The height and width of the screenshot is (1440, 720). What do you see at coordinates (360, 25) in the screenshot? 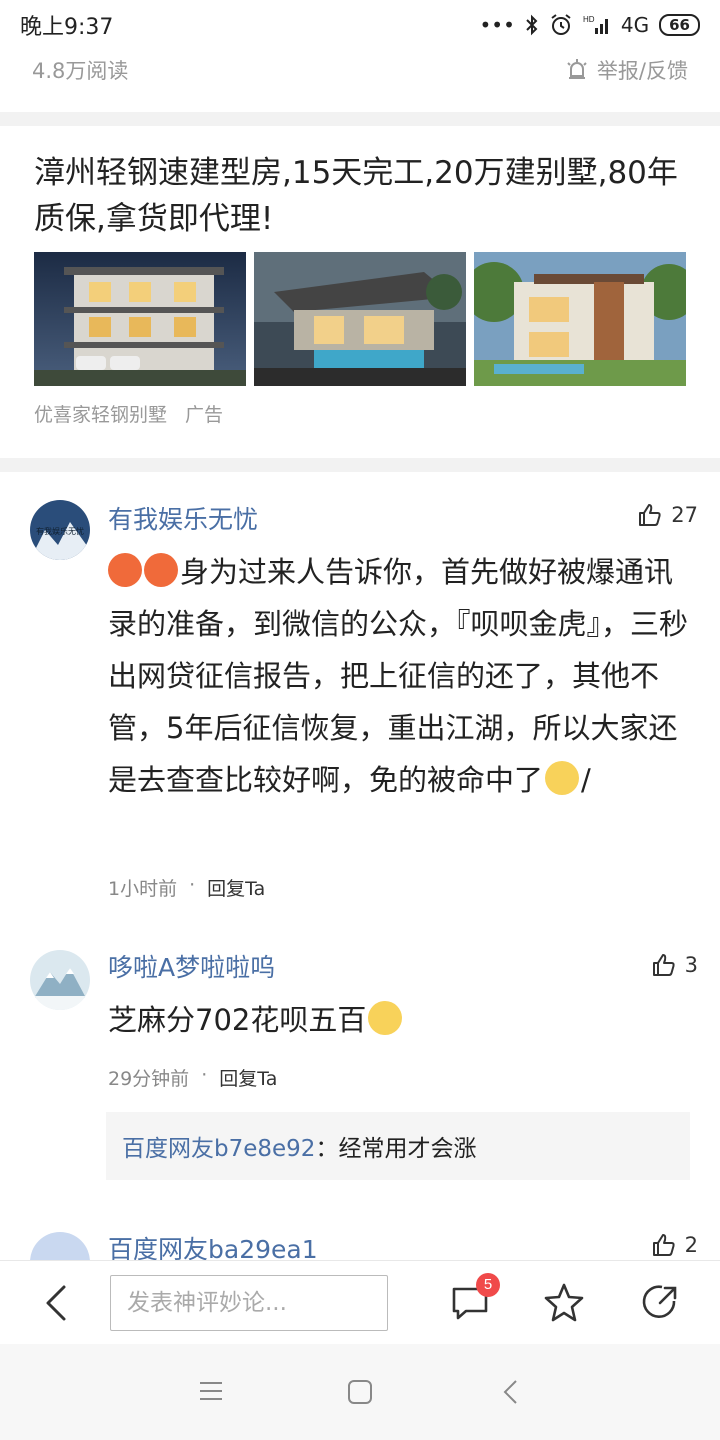
I see `status-bar: 晚上9:37 ••• HD 4G 66` at bounding box center [360, 25].